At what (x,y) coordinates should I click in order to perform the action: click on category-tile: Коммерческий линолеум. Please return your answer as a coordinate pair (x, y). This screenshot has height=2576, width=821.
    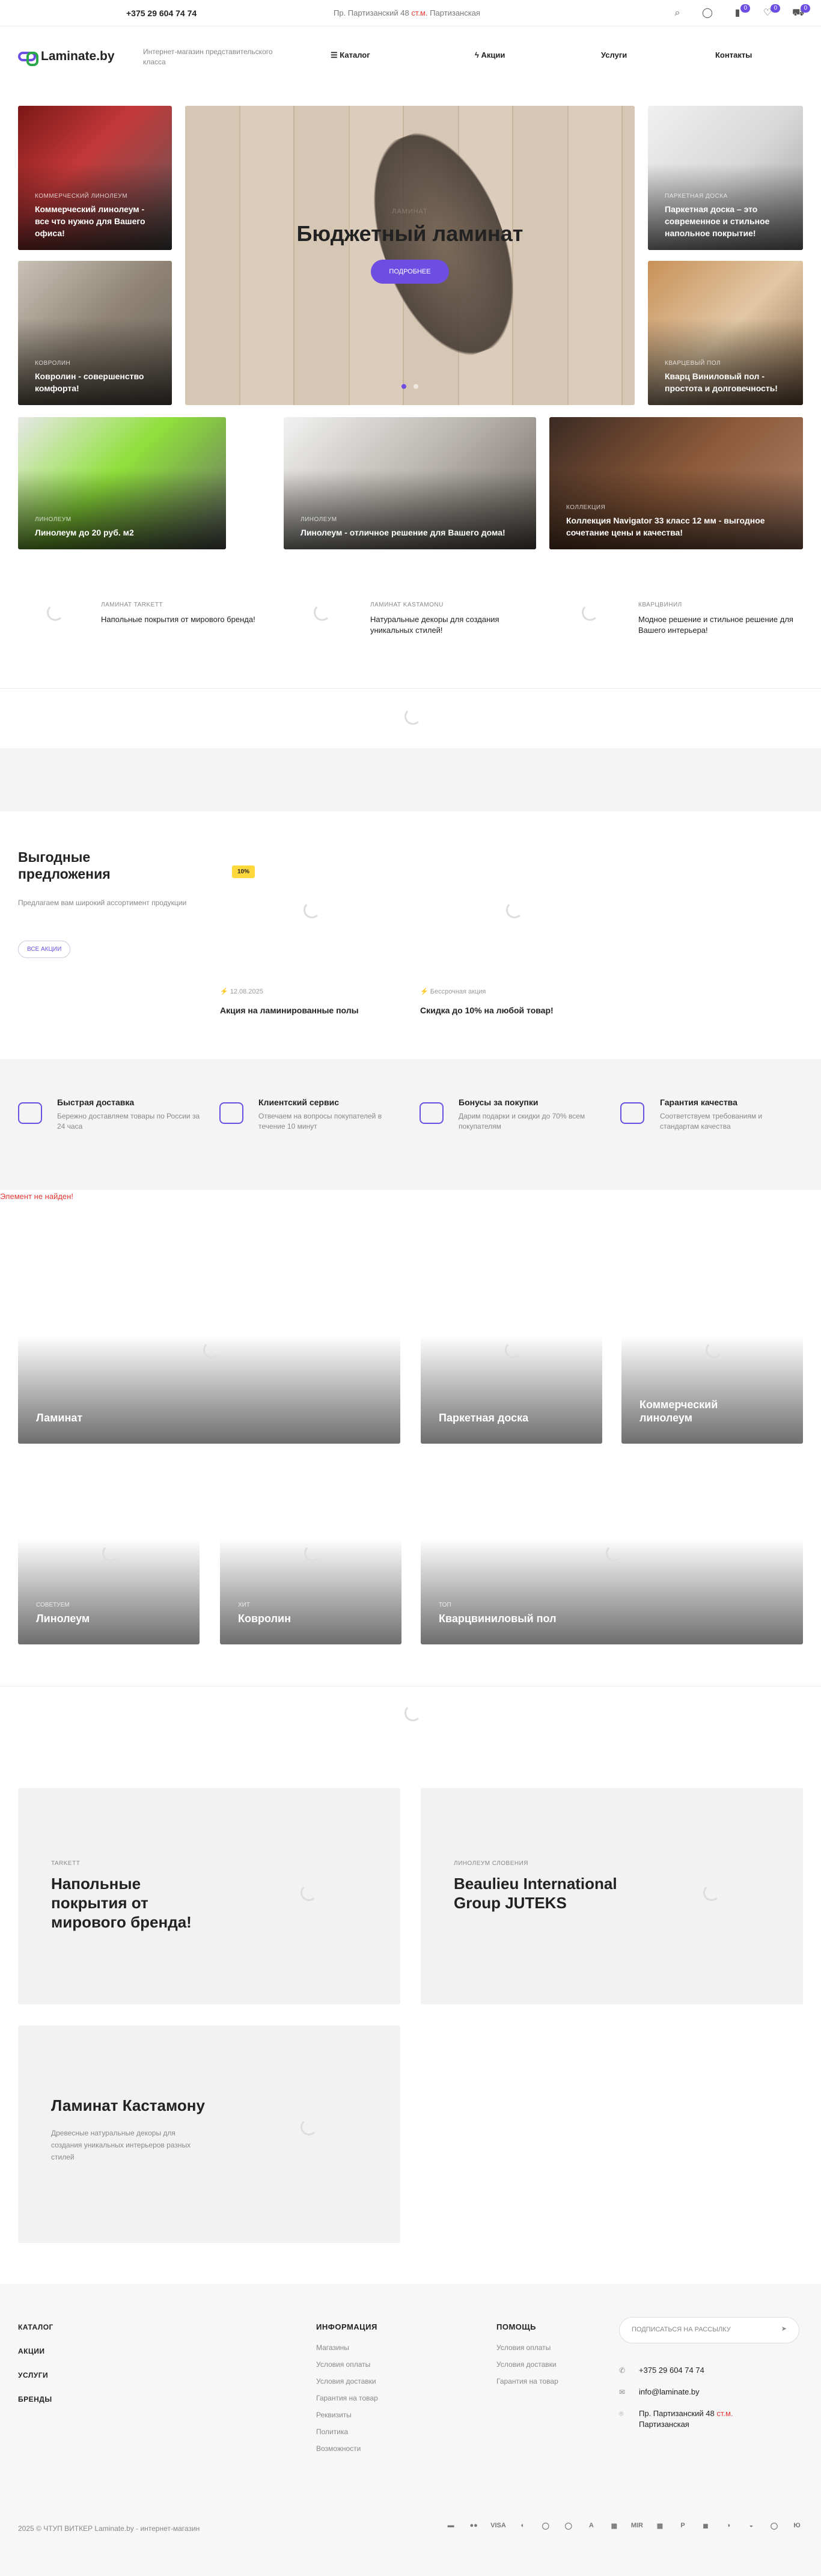
    Looking at the image, I should click on (712, 1389).